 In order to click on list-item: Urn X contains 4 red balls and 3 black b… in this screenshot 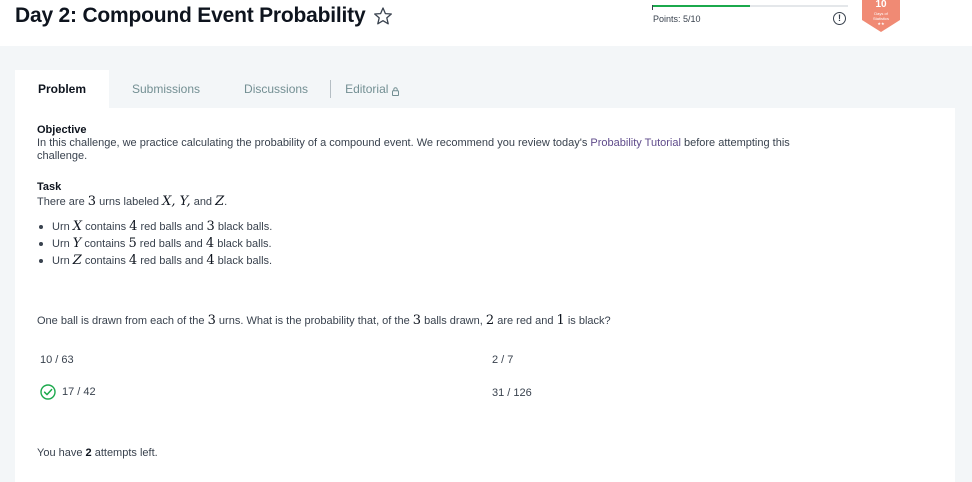, I will do `click(477, 226)`.